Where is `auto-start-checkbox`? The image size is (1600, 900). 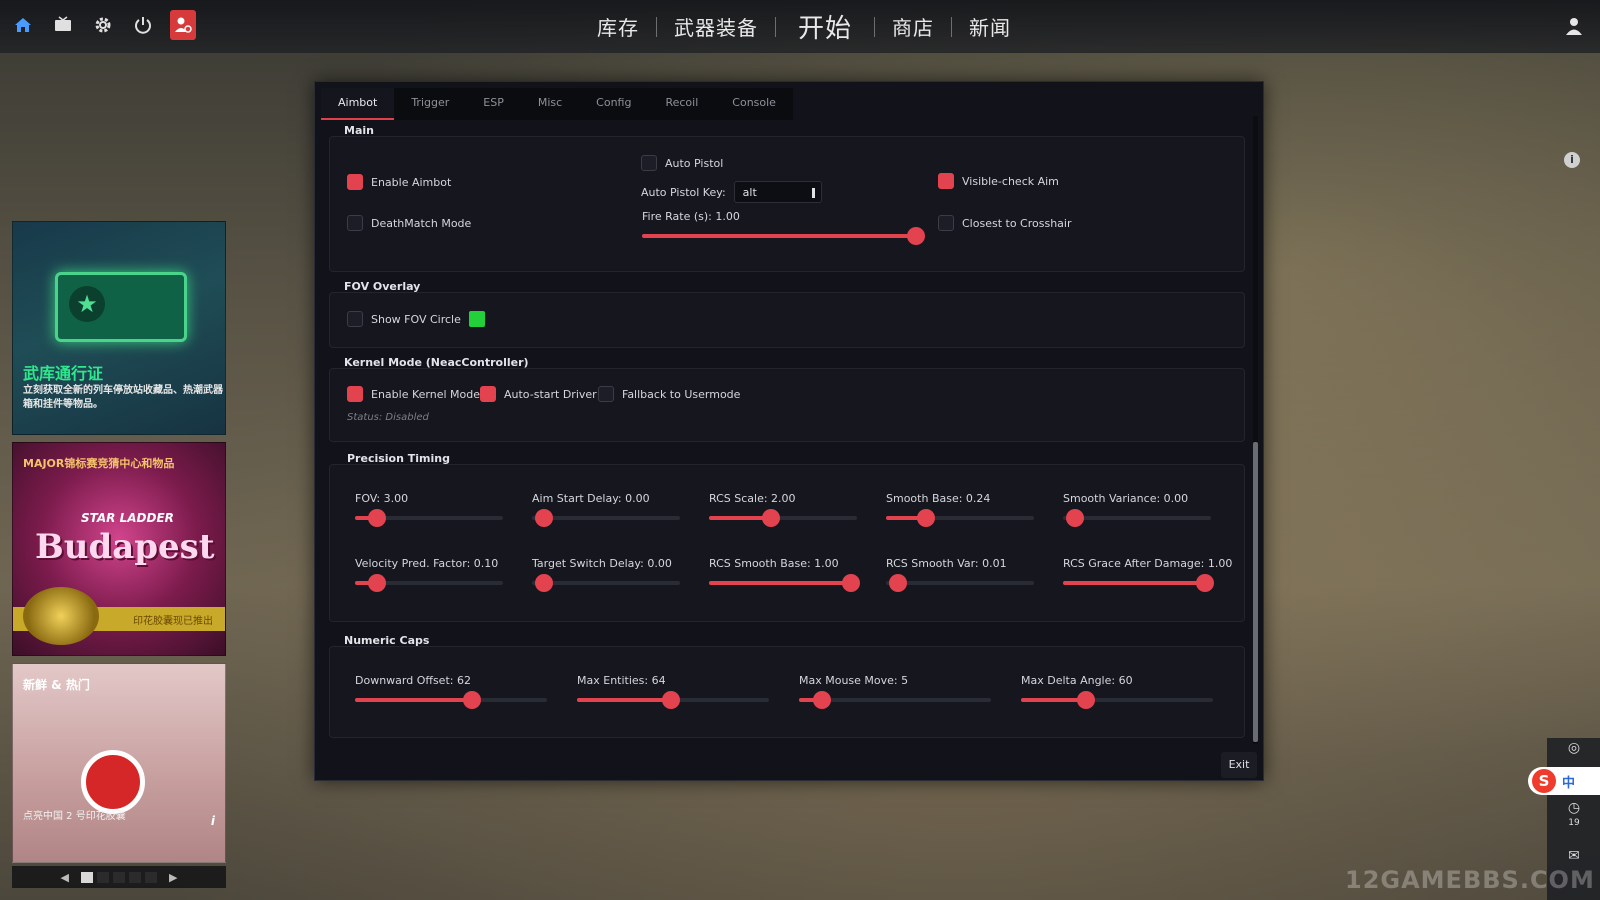 auto-start-checkbox is located at coordinates (488, 394).